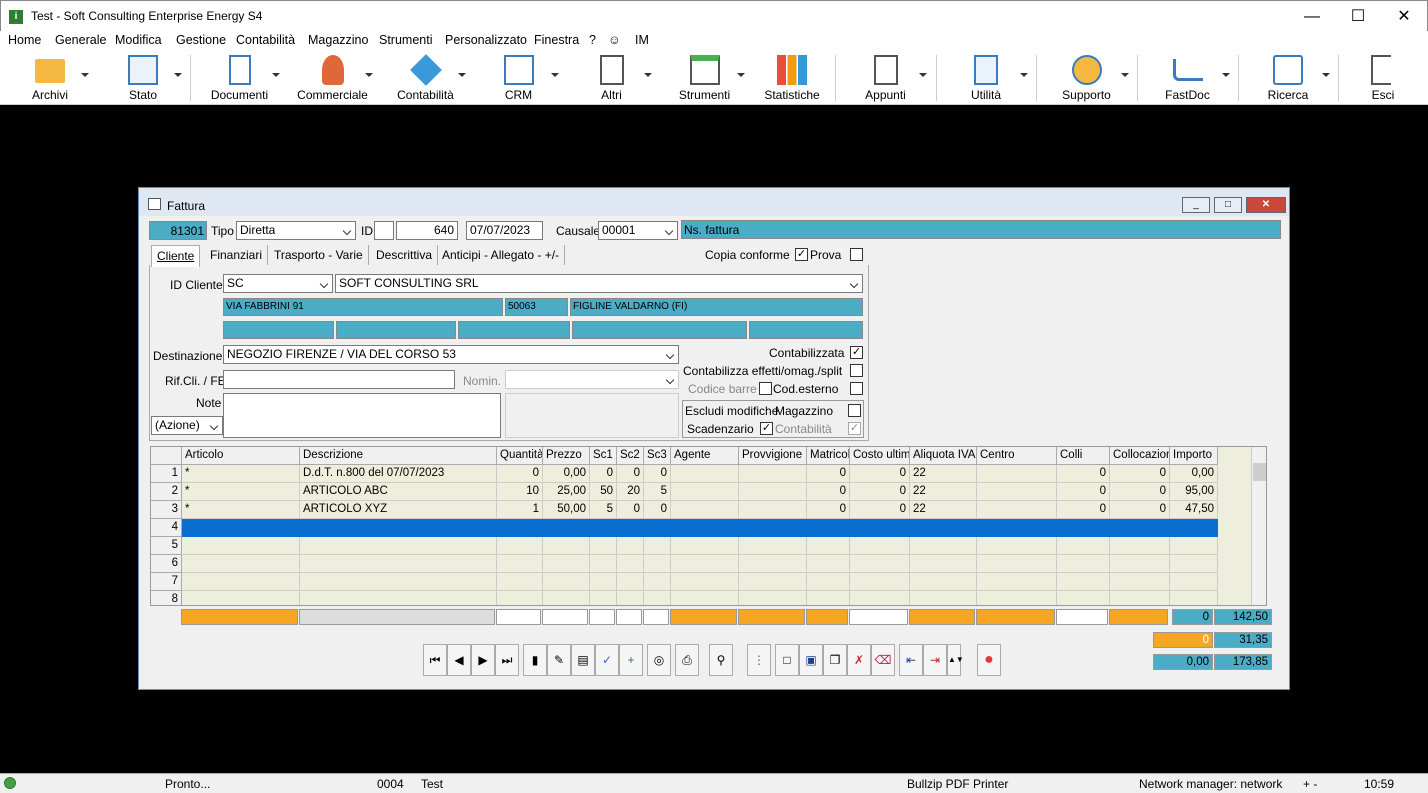  I want to click on column-header-importo: Importo, so click(1194, 456).